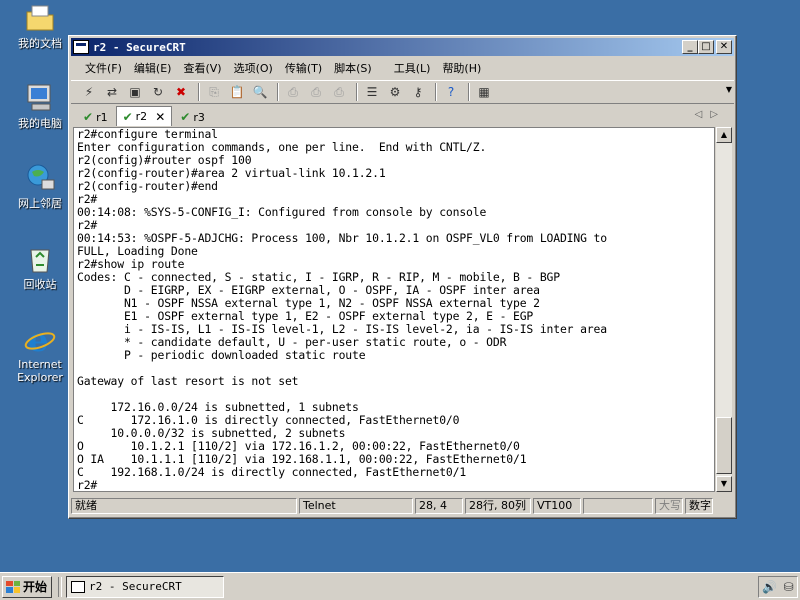  What do you see at coordinates (557, 506) in the screenshot?
I see `status-emulation: VT100` at bounding box center [557, 506].